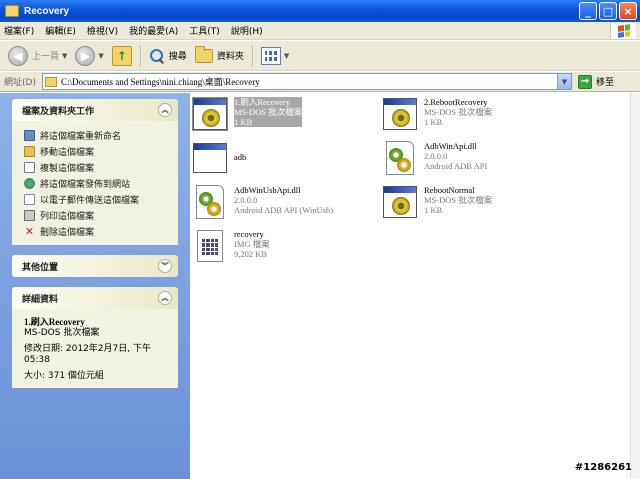 The image size is (640, 479). What do you see at coordinates (433, 122) in the screenshot?
I see `file-size: 1 KB` at bounding box center [433, 122].